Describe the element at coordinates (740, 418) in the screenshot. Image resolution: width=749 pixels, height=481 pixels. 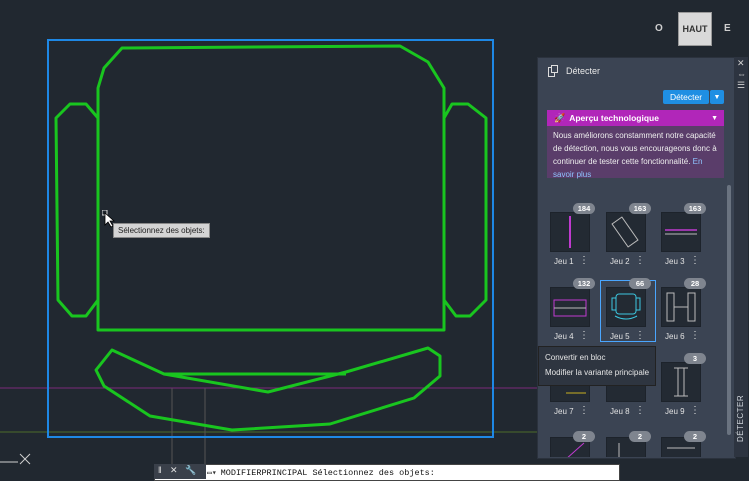
I see `panel-vertical-label: DÉTECTER` at that location.